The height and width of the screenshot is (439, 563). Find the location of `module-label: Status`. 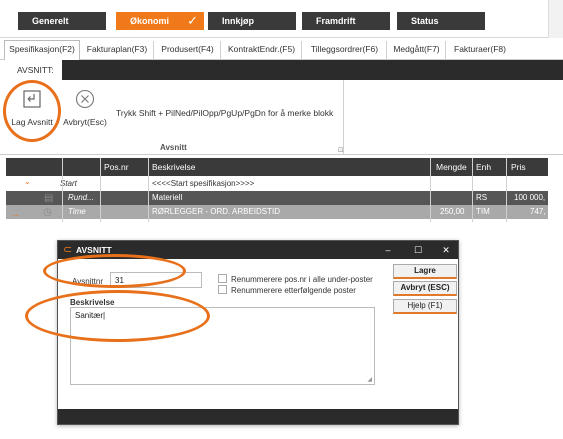

module-label: Status is located at coordinates (425, 21).